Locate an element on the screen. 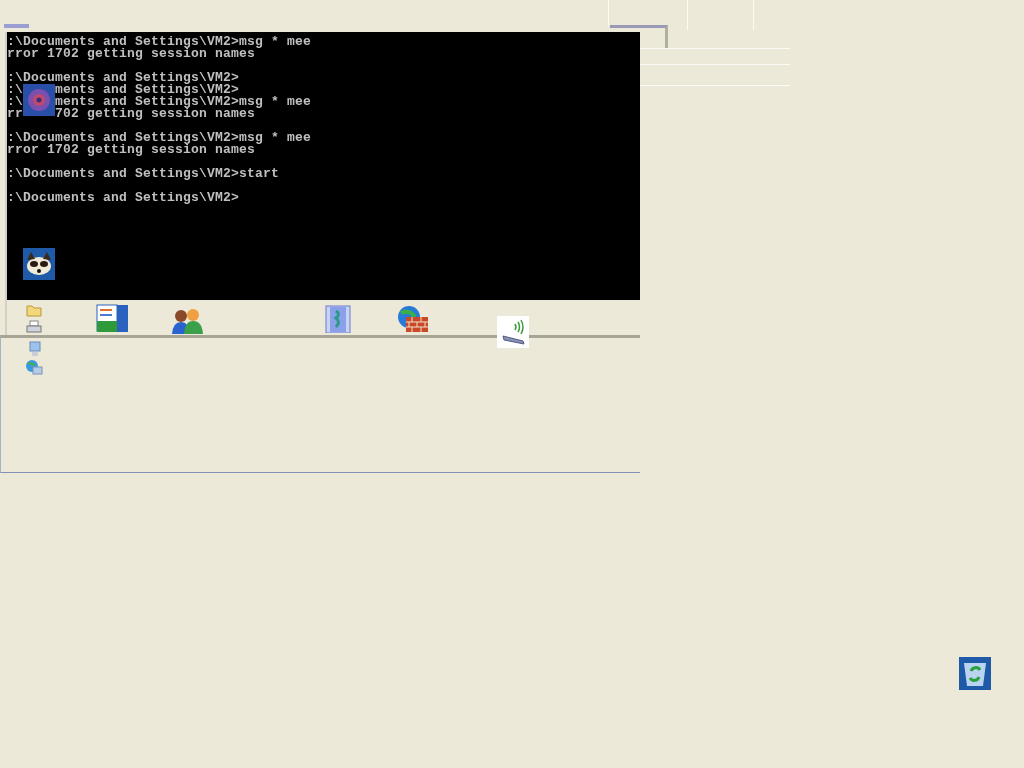 This screenshot has width=1024, height=768. printer-icon is located at coordinates (34, 327).